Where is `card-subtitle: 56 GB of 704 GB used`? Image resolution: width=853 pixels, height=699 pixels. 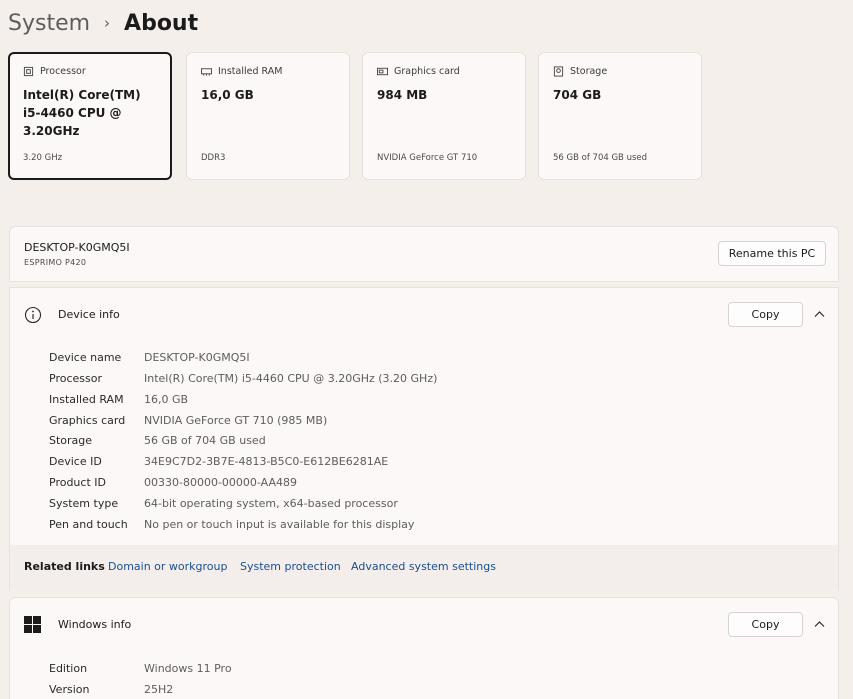 card-subtitle: 56 GB of 704 GB used is located at coordinates (600, 158).